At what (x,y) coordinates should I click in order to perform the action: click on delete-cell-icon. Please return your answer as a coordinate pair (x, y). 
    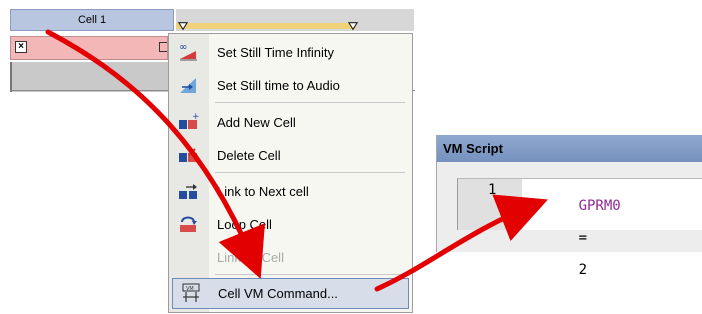
    Looking at the image, I should click on (189, 155).